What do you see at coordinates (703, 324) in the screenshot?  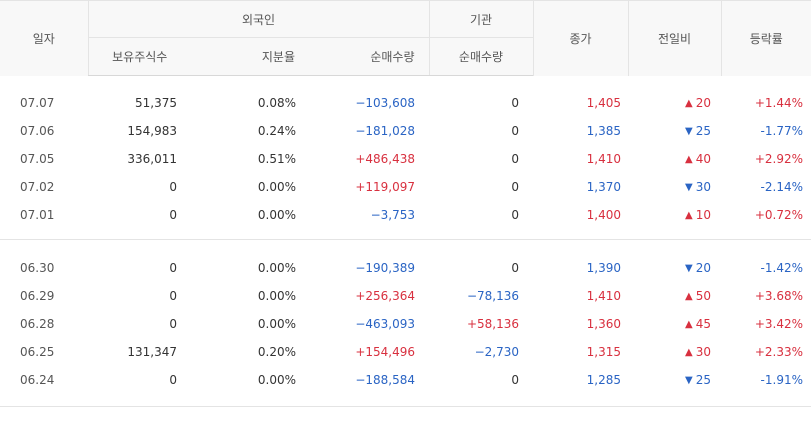 I see `diff-value: 45` at bounding box center [703, 324].